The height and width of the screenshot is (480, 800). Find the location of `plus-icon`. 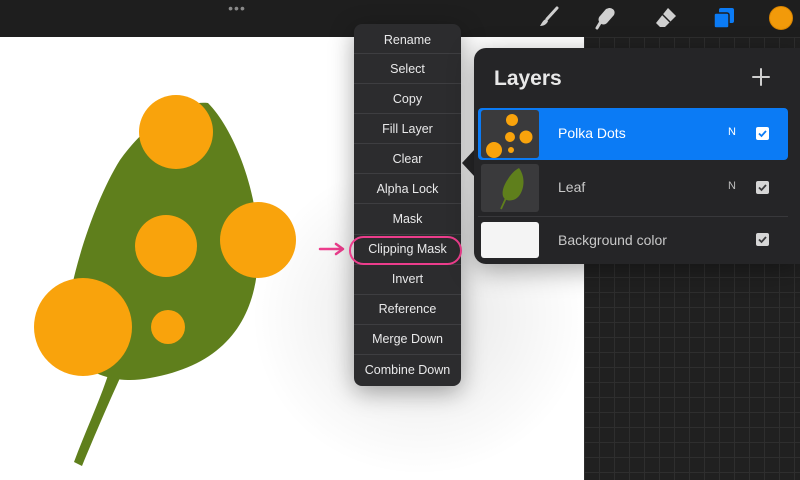

plus-icon is located at coordinates (761, 77).